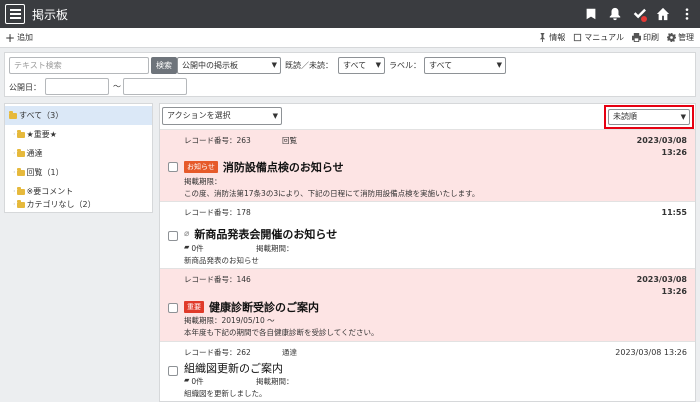 The width and height of the screenshot is (700, 402). I want to click on category-circular: · 回覧（1）, so click(34, 172).